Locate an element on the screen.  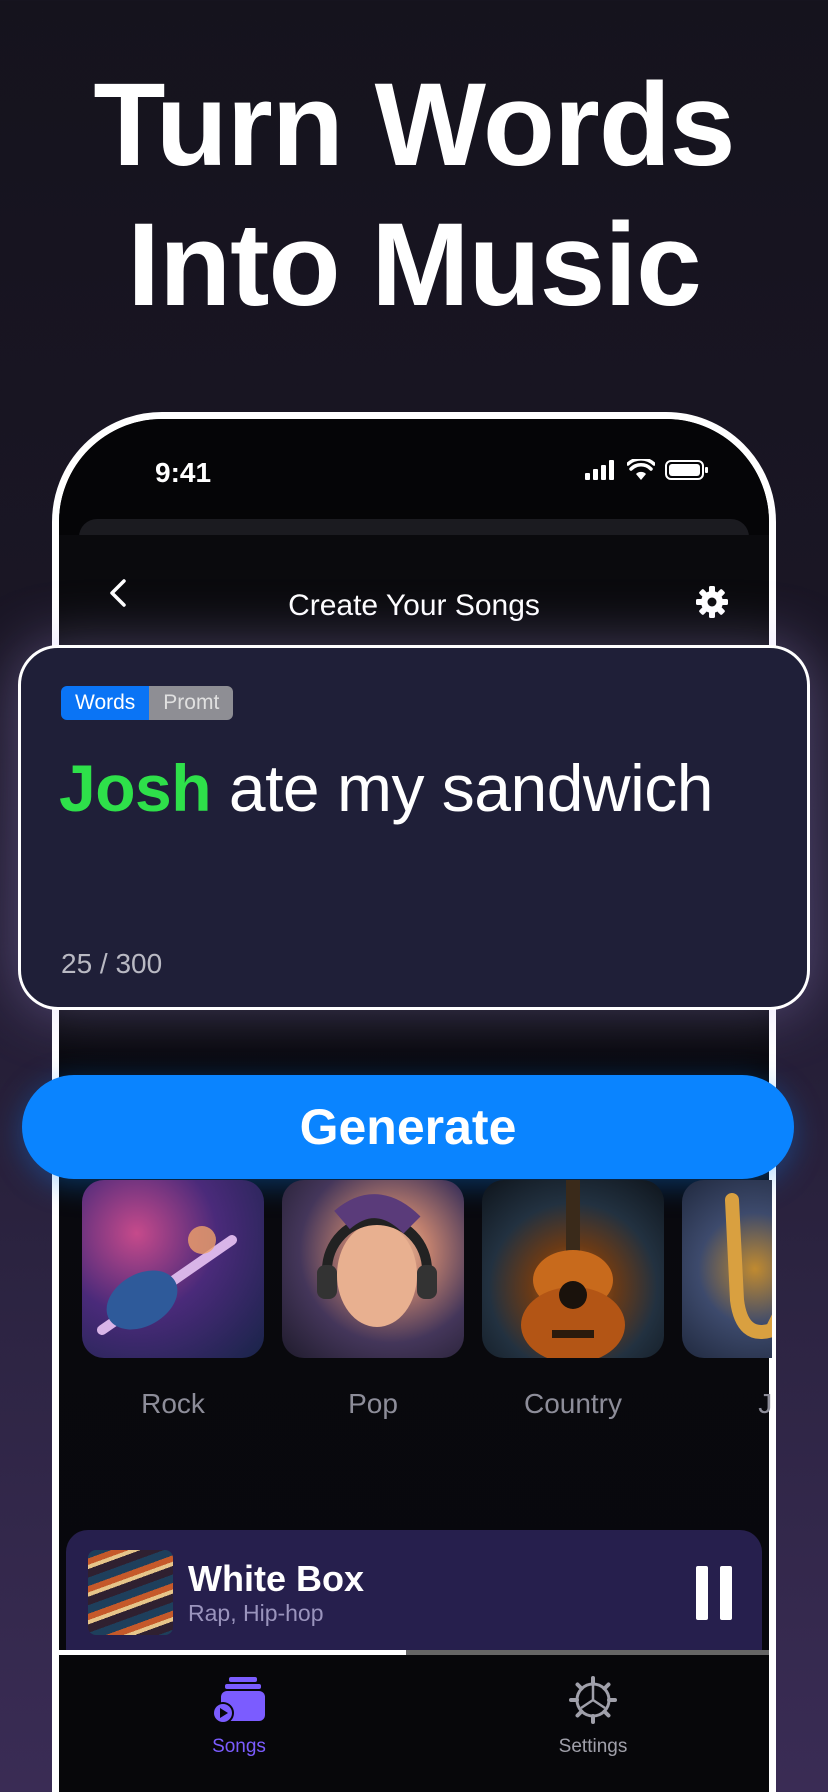
highlighted-word: Josh is located at coordinates (135, 788).